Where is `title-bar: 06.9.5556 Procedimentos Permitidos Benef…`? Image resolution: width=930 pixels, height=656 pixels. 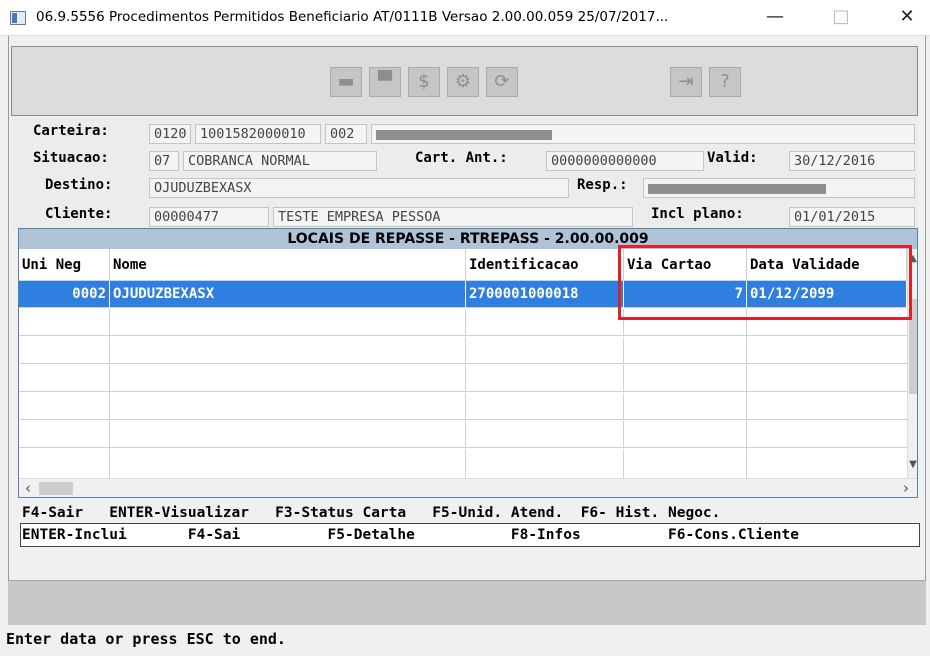
title-bar: 06.9.5556 Procedimentos Permitidos Benef… is located at coordinates (465, 18).